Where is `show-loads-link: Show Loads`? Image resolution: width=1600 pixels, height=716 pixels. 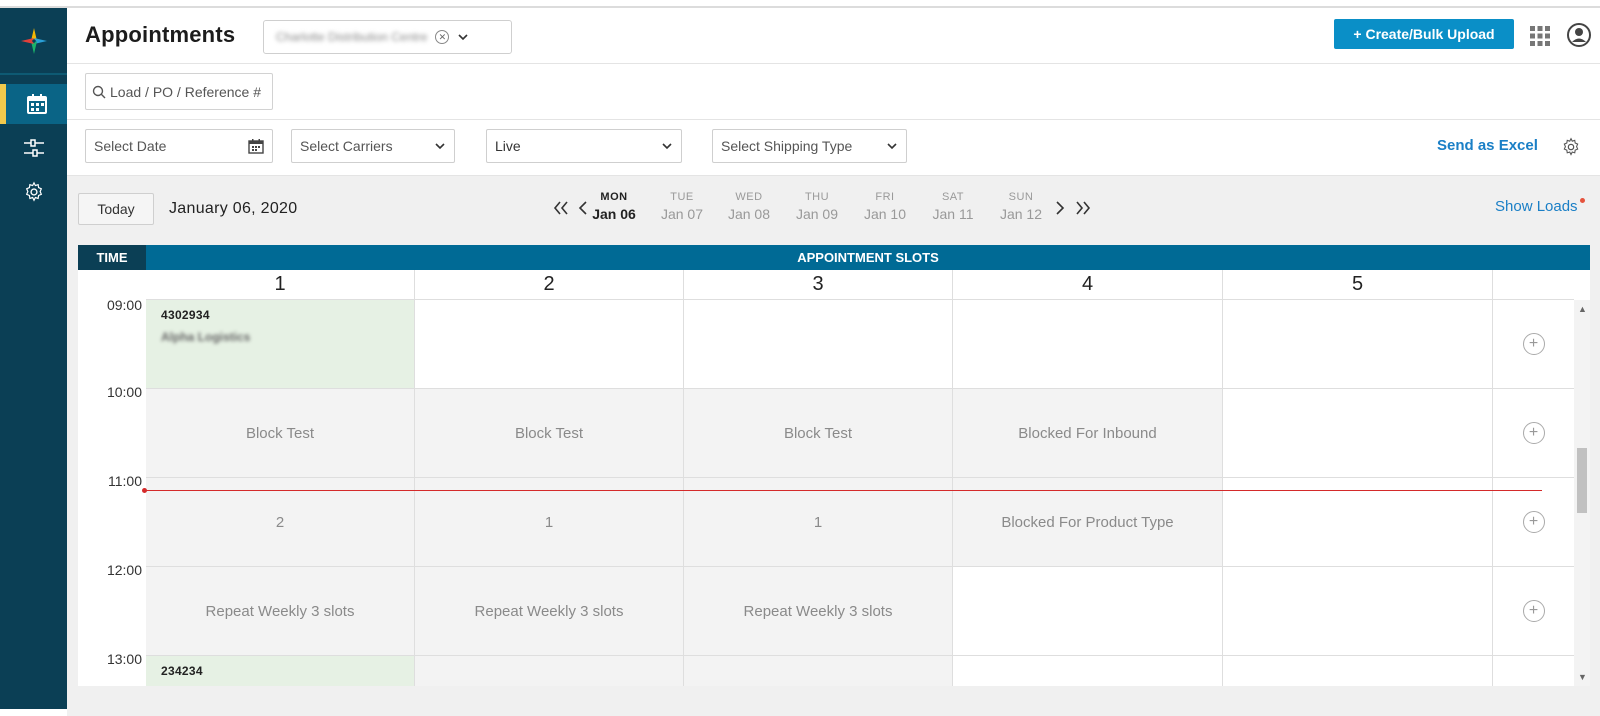
show-loads-link: Show Loads is located at coordinates (1540, 206).